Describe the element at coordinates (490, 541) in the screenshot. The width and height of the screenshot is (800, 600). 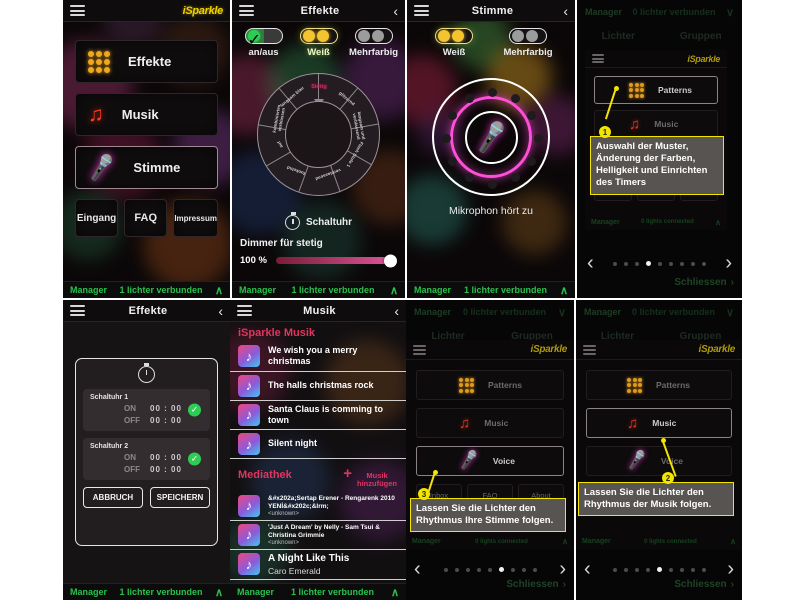
I see `inner-statusbar: Manager 0 lights connected ∧` at that location.